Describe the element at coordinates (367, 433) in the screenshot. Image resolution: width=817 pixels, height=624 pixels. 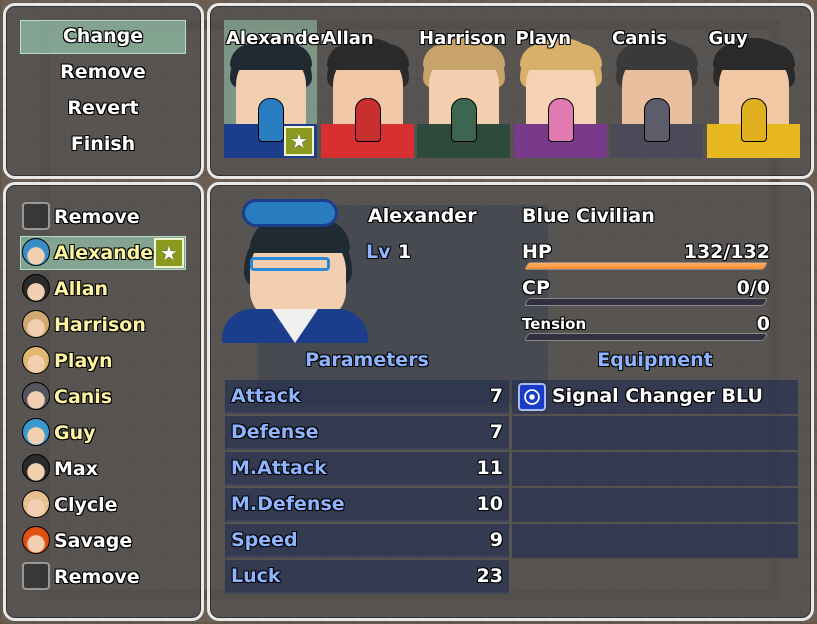
I see `parameter-row: Defense 7` at that location.